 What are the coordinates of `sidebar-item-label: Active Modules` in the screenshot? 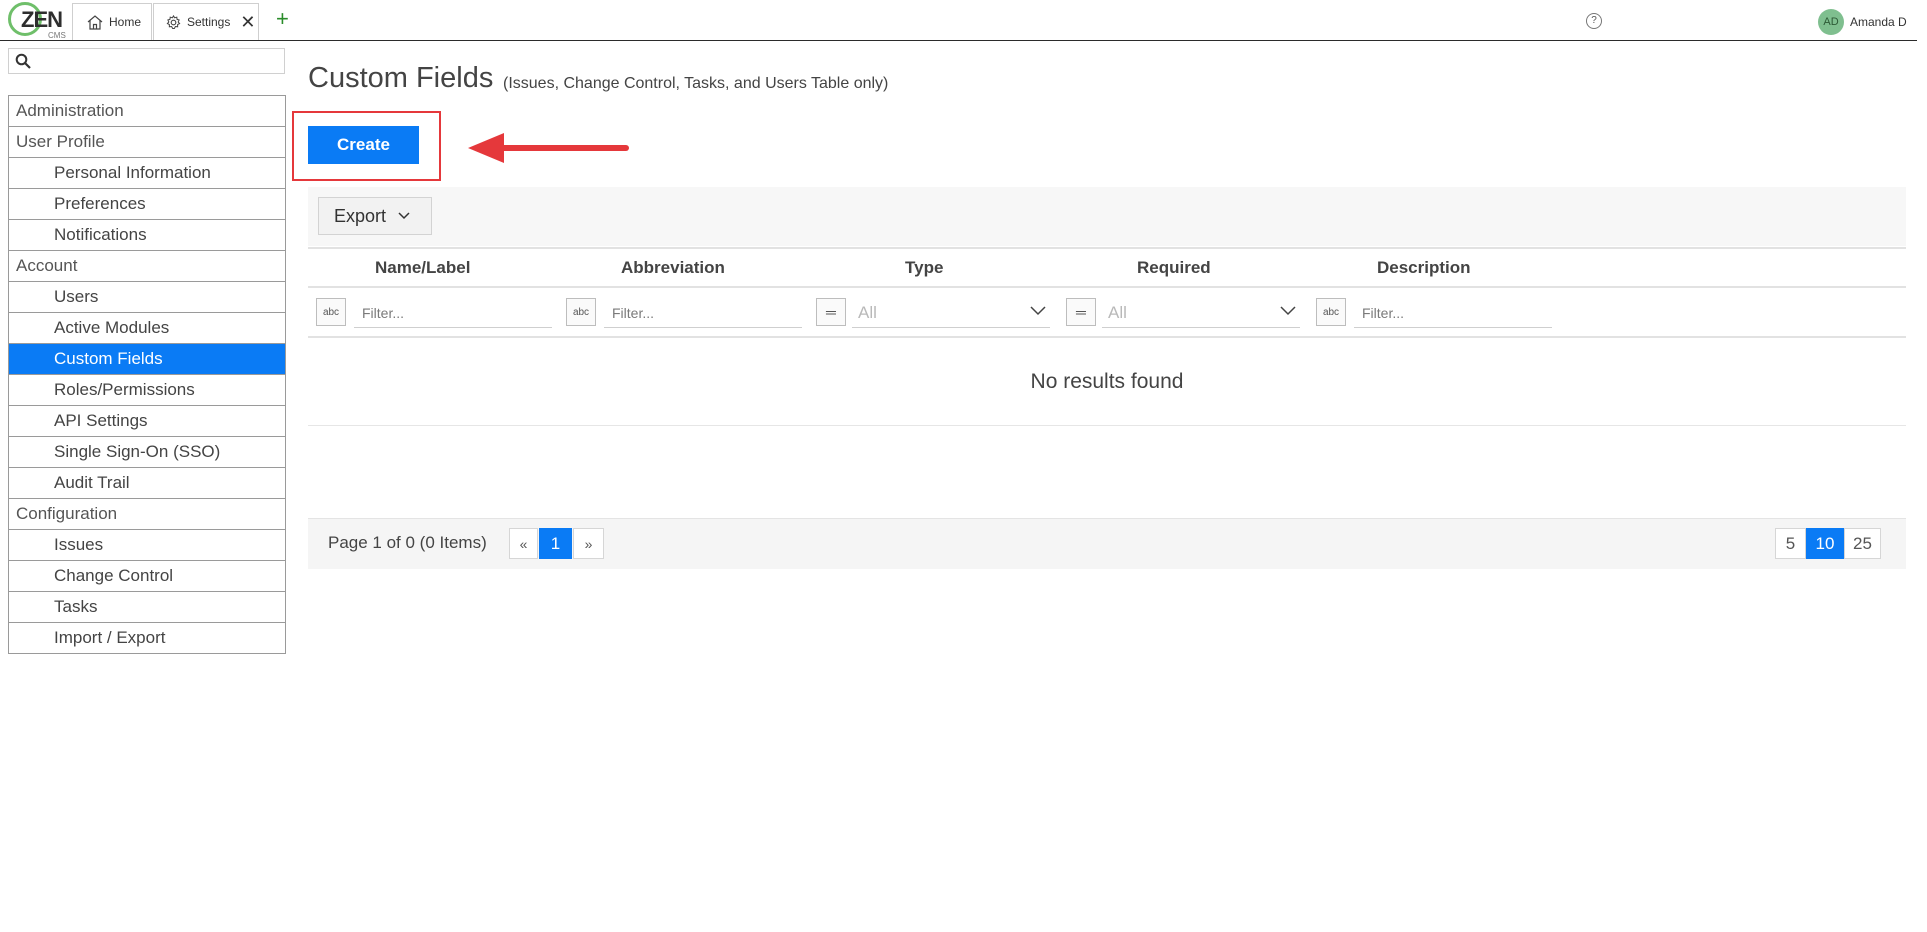 It's located at (112, 327).